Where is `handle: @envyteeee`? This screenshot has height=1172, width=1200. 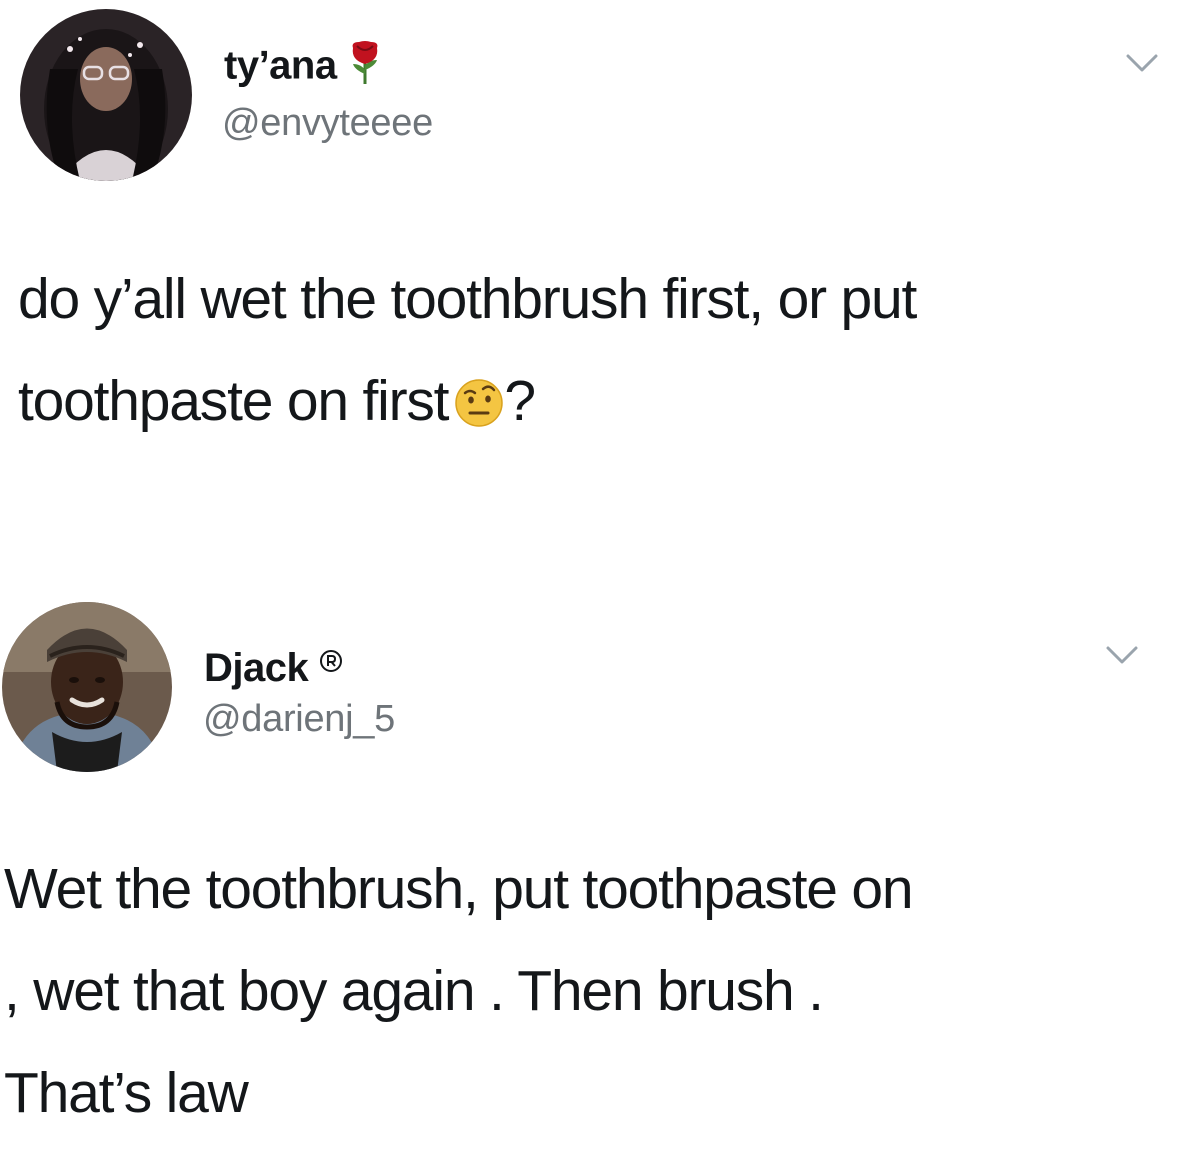 handle: @envyteeee is located at coordinates (327, 123).